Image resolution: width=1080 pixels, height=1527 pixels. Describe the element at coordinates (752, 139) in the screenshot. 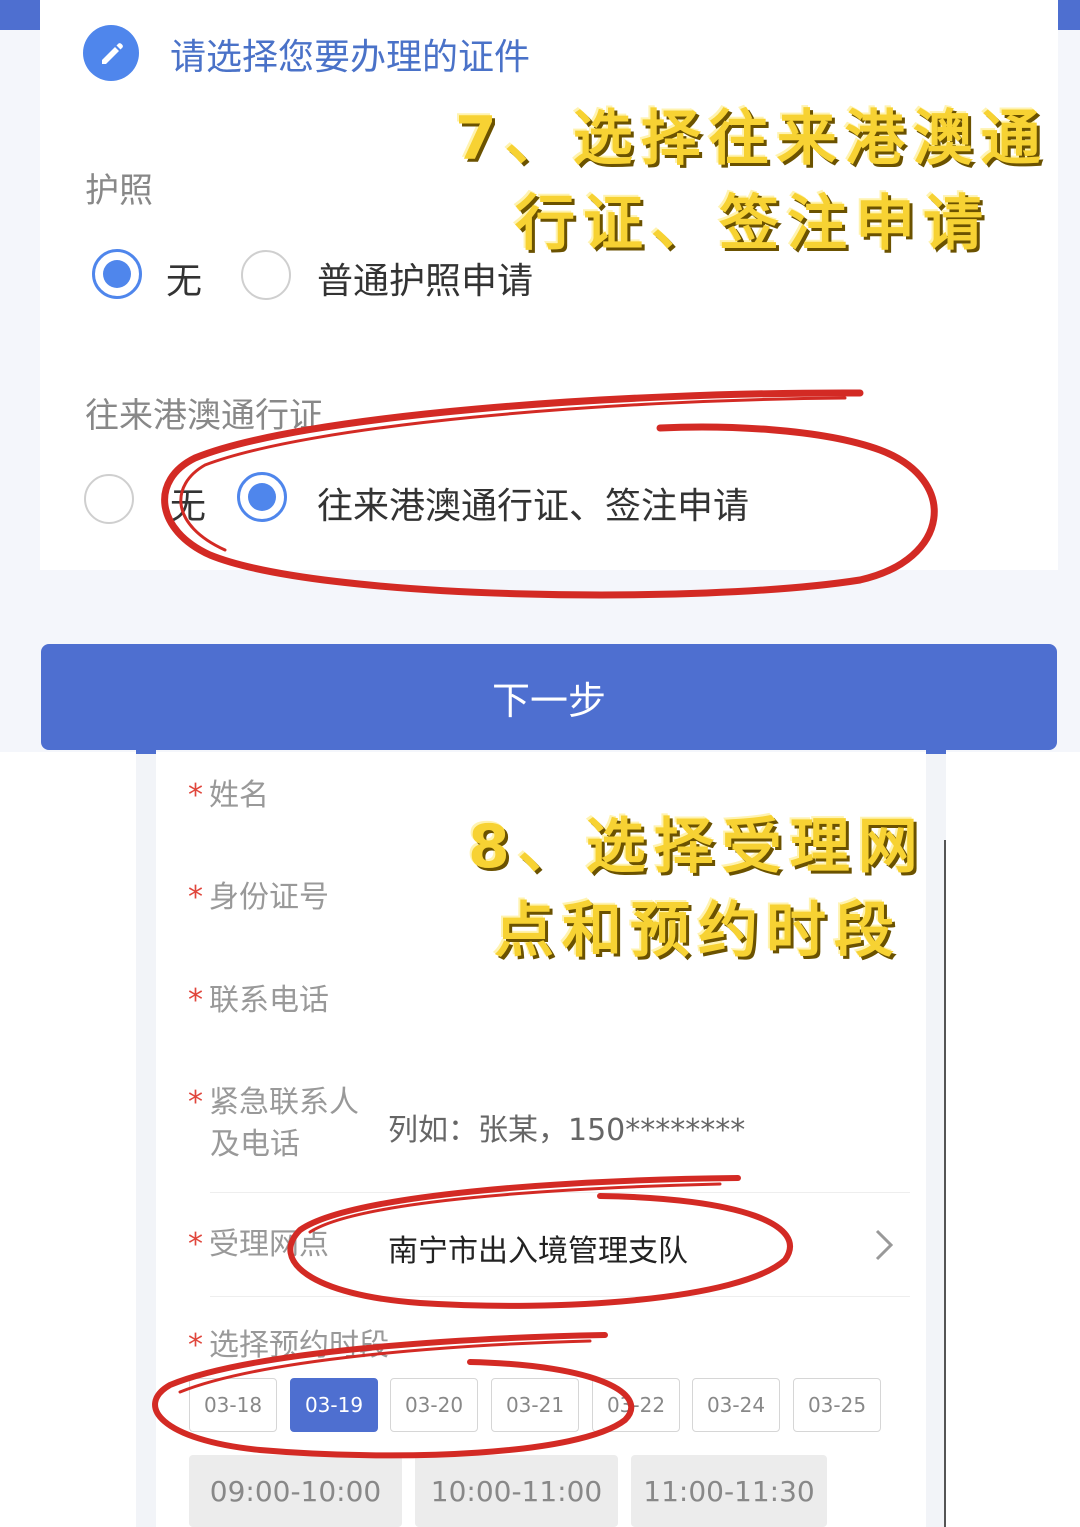

I see `step7-caption-line1: 7、选择往来港澳通` at that location.